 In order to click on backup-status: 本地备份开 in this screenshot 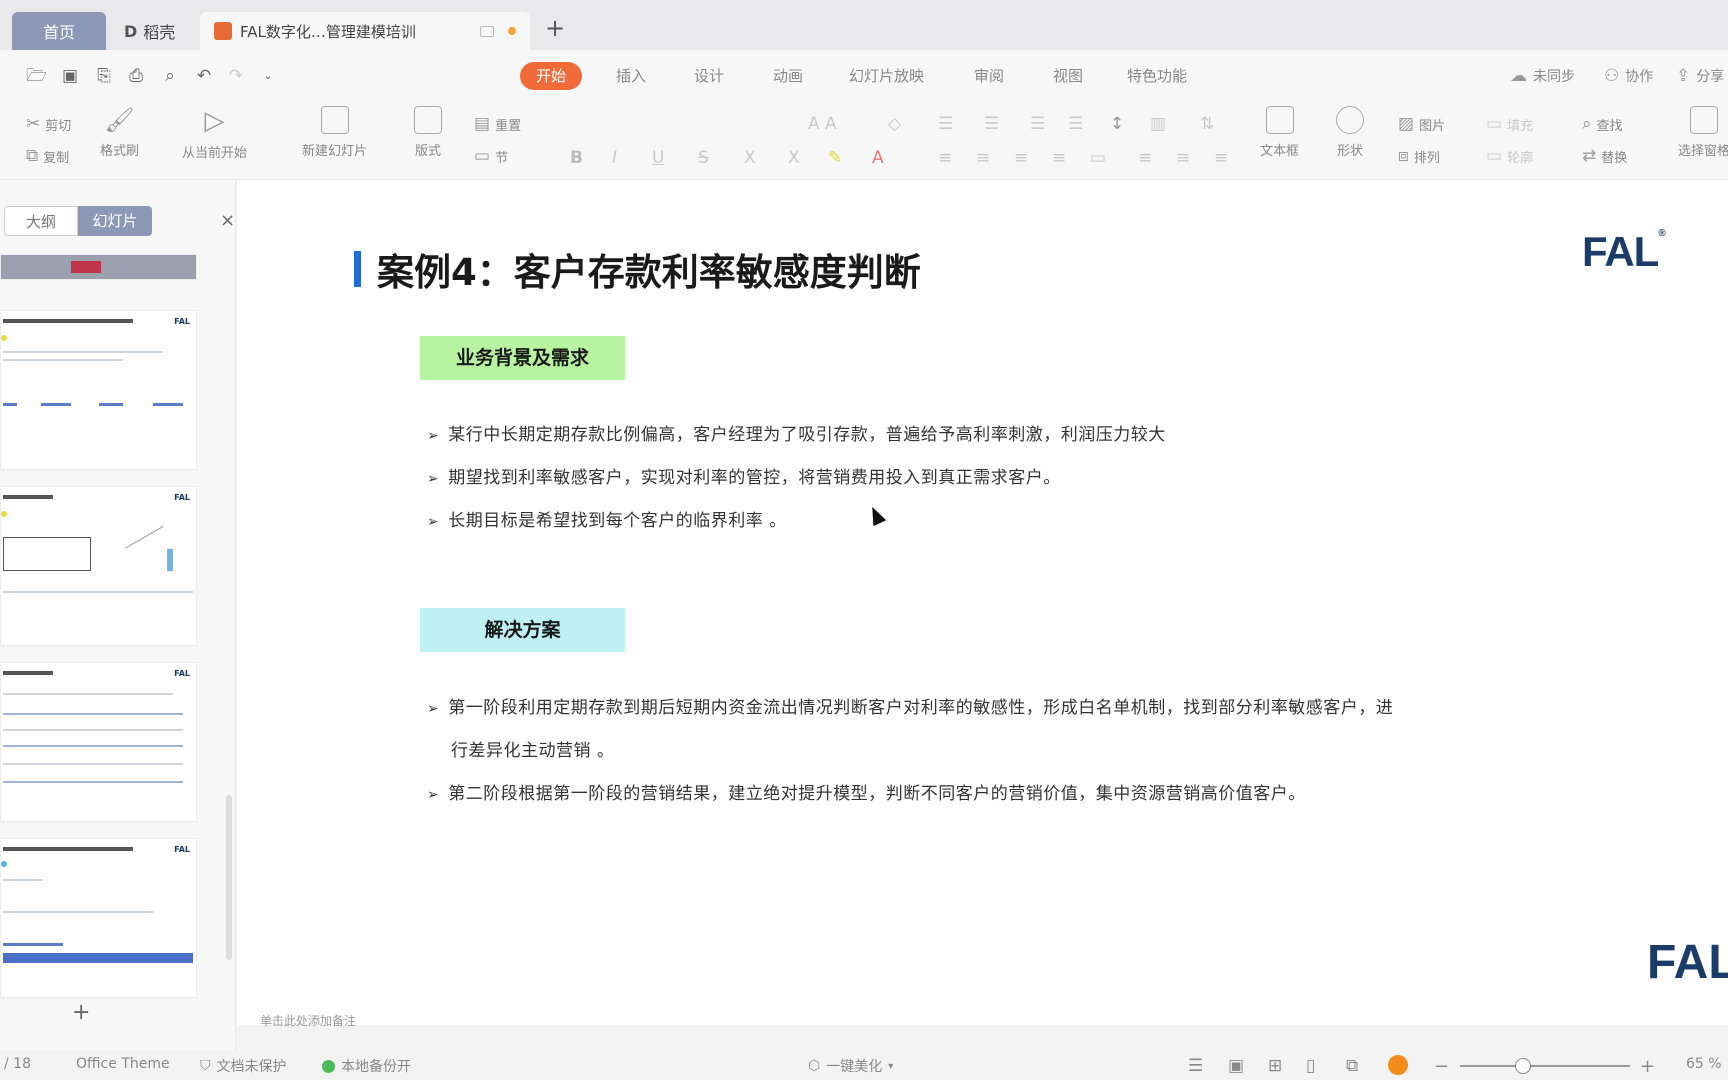, I will do `click(366, 1066)`.